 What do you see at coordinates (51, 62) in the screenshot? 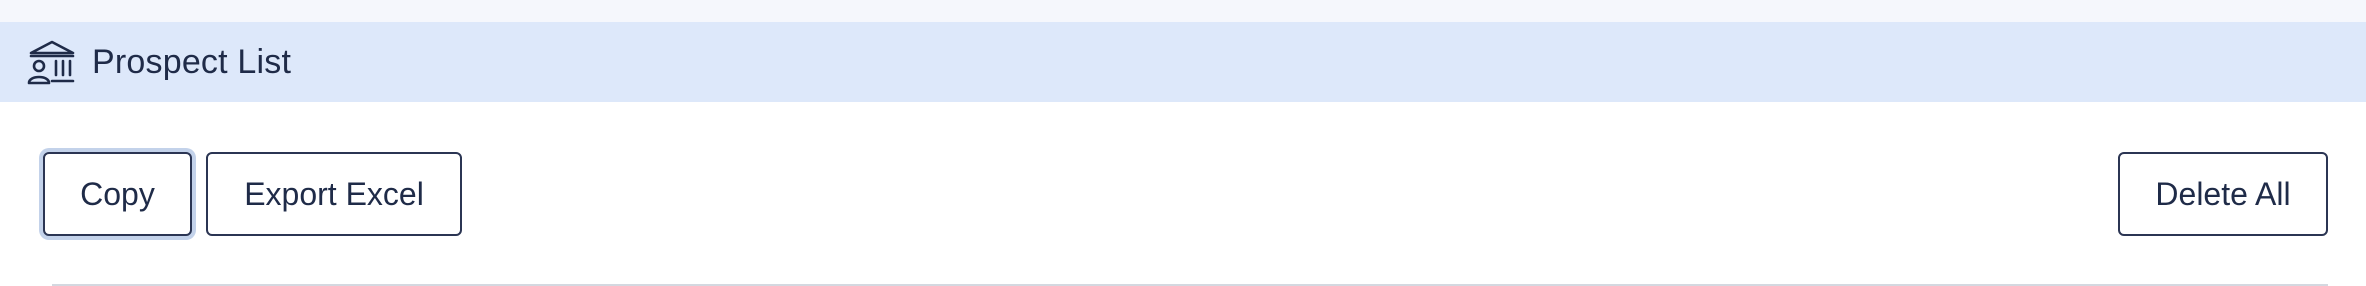
I see `bank-user-icon` at bounding box center [51, 62].